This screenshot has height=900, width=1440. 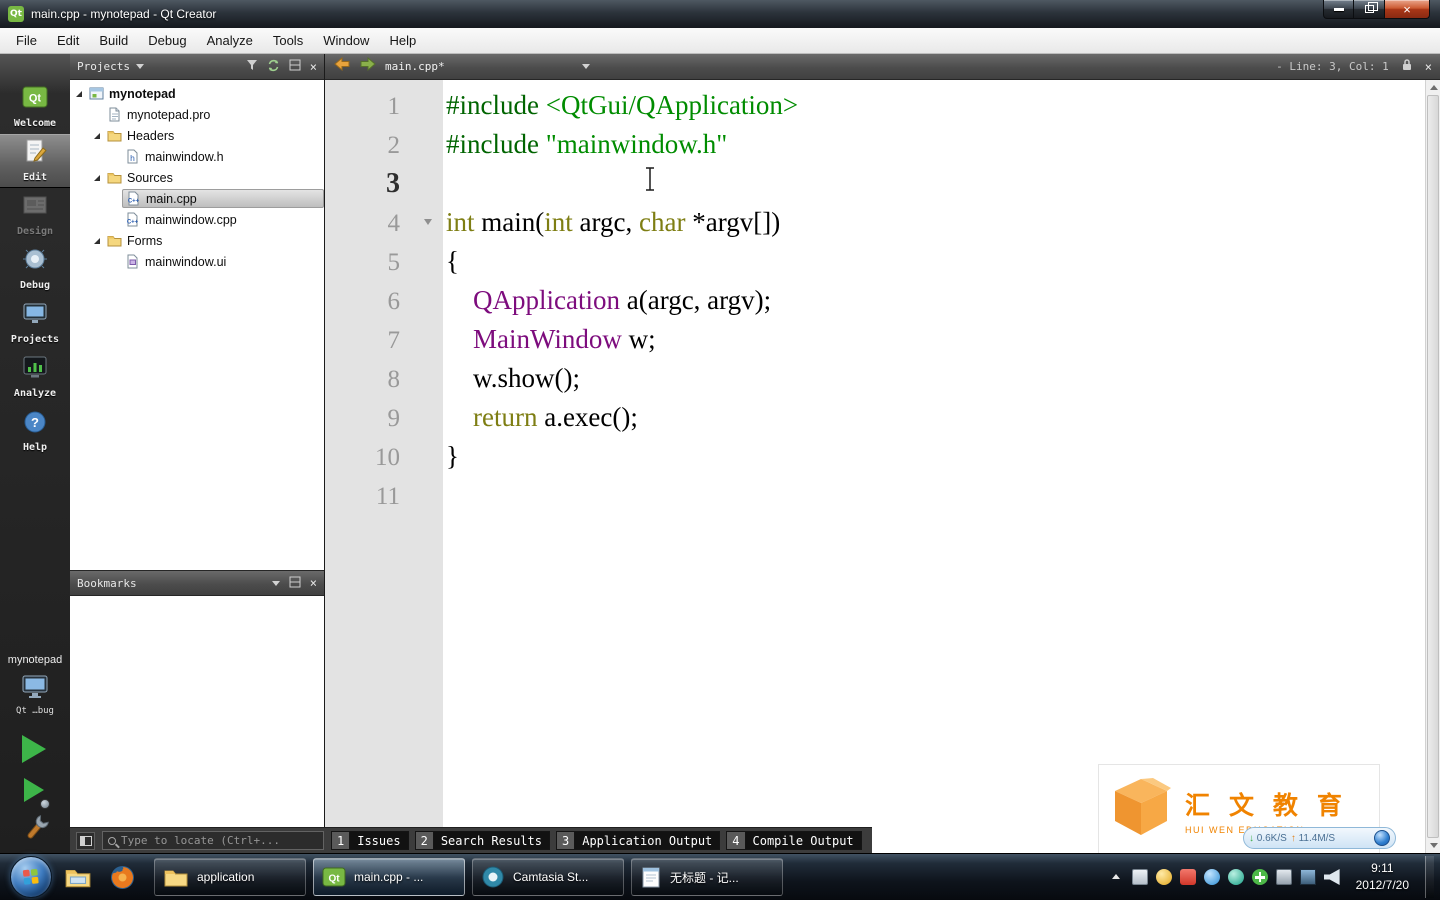 What do you see at coordinates (35, 215) in the screenshot?
I see `mode-design: Design` at bounding box center [35, 215].